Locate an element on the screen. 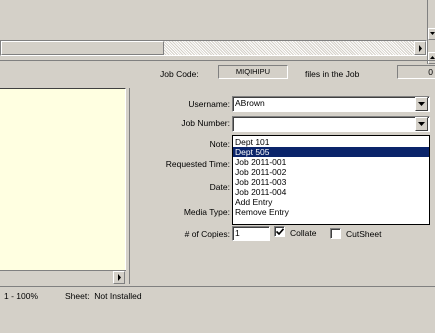  sheet-status: Sheet: Not Installed is located at coordinates (103, 296).